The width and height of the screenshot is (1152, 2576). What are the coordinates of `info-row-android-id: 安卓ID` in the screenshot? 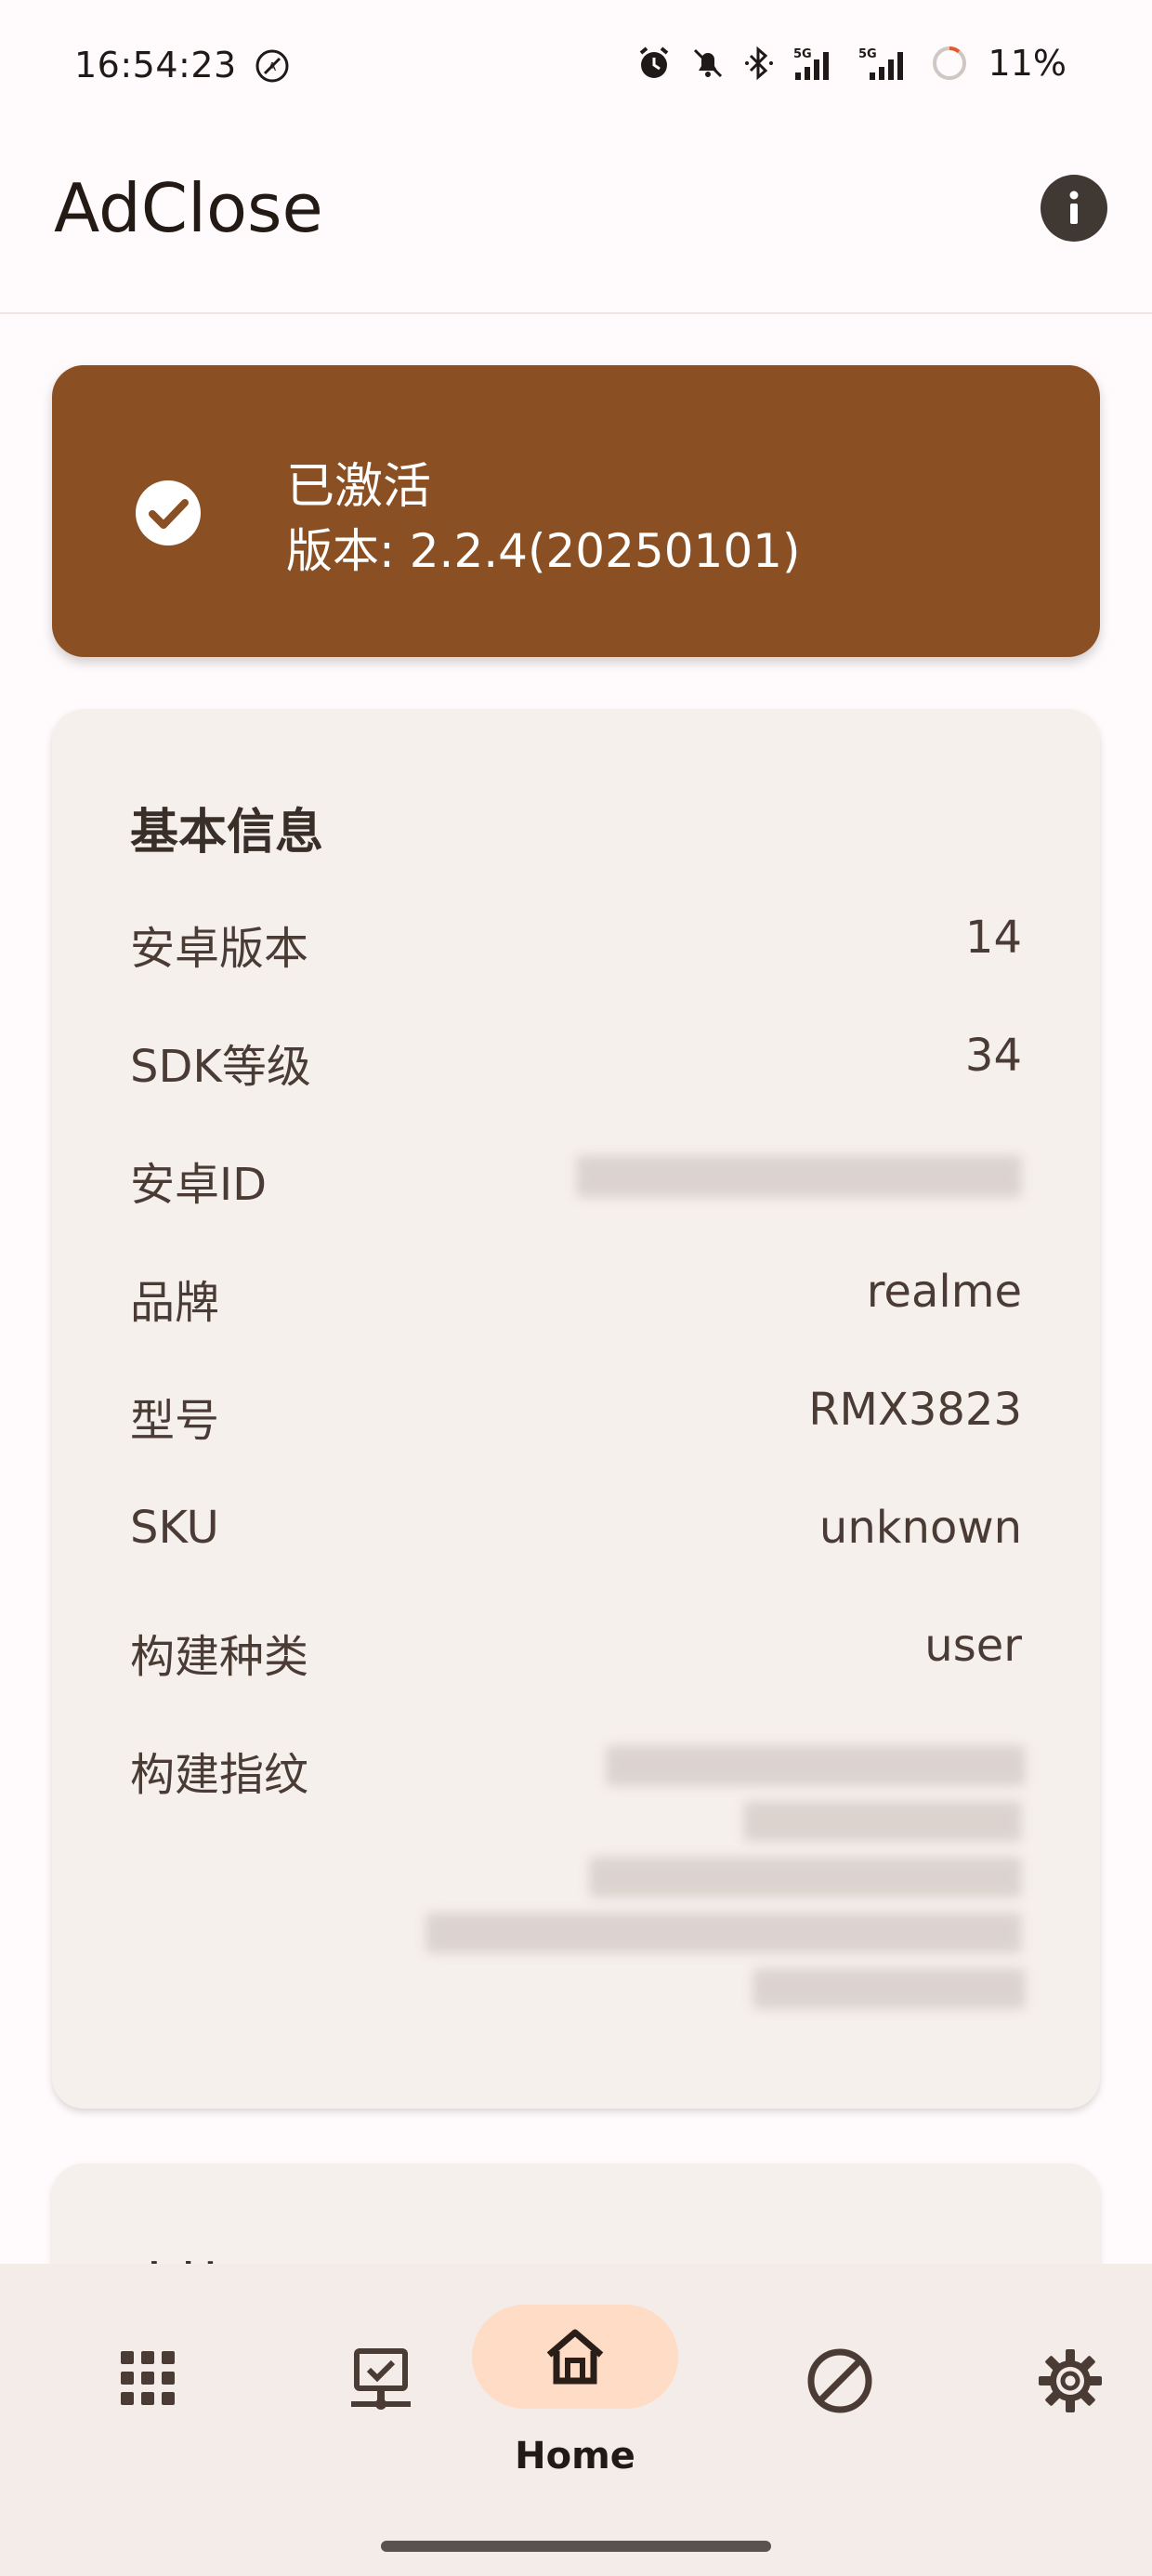 It's located at (576, 1180).